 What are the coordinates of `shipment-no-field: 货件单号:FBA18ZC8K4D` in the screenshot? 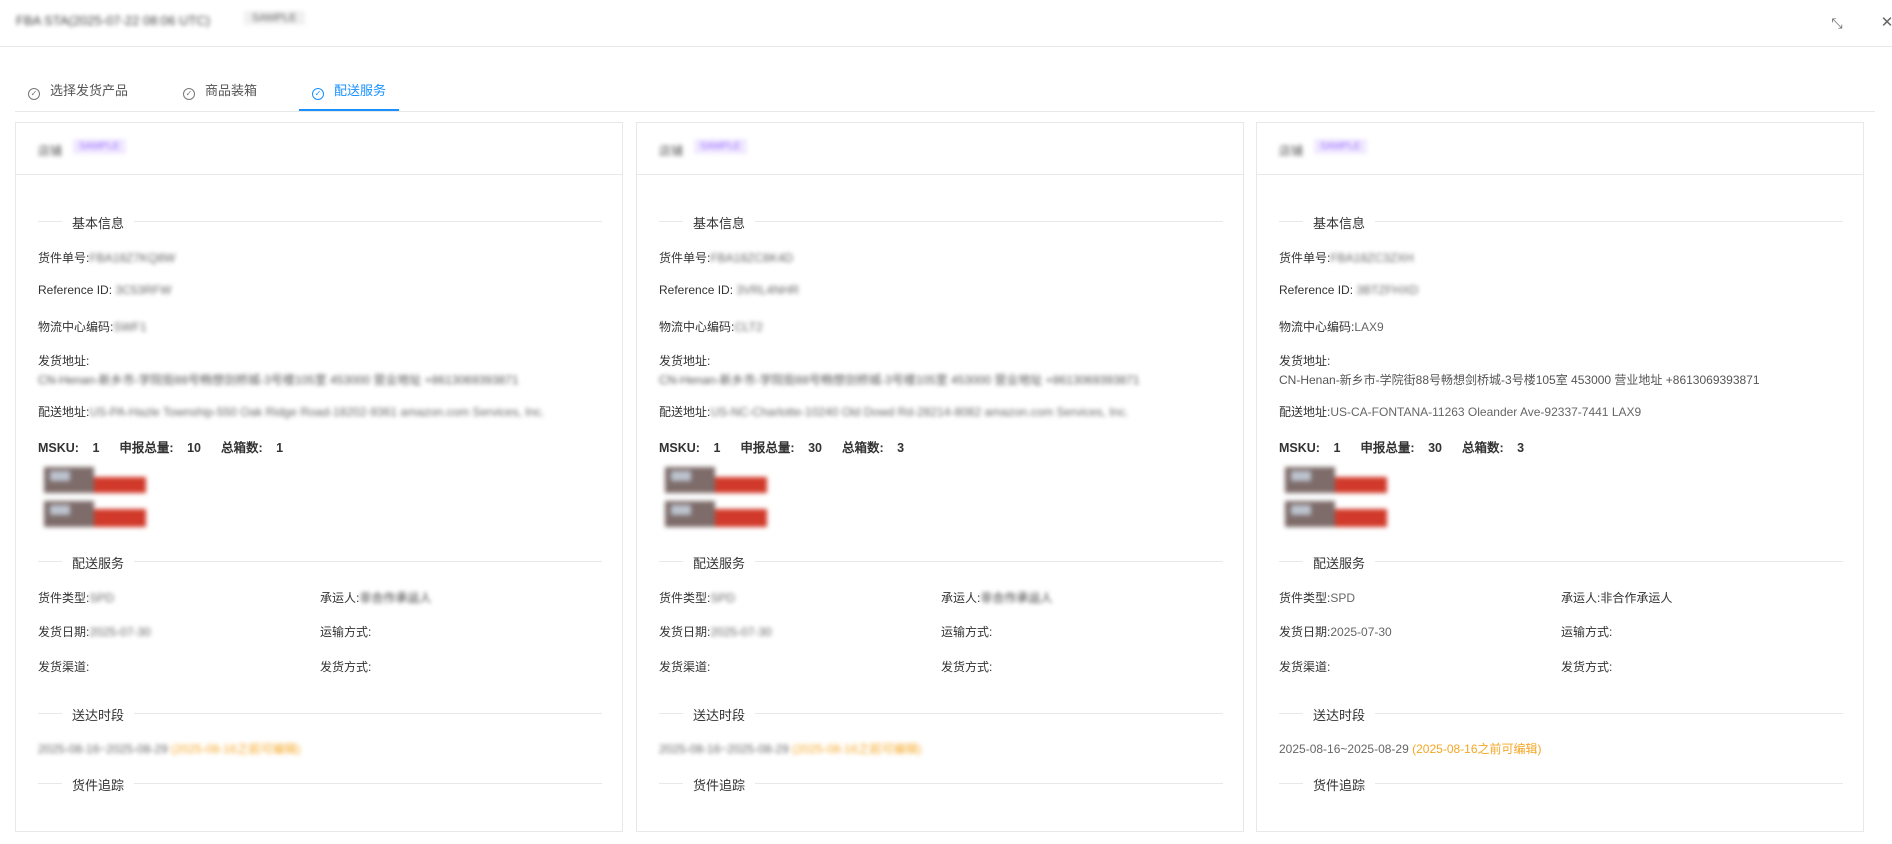 It's located at (726, 258).